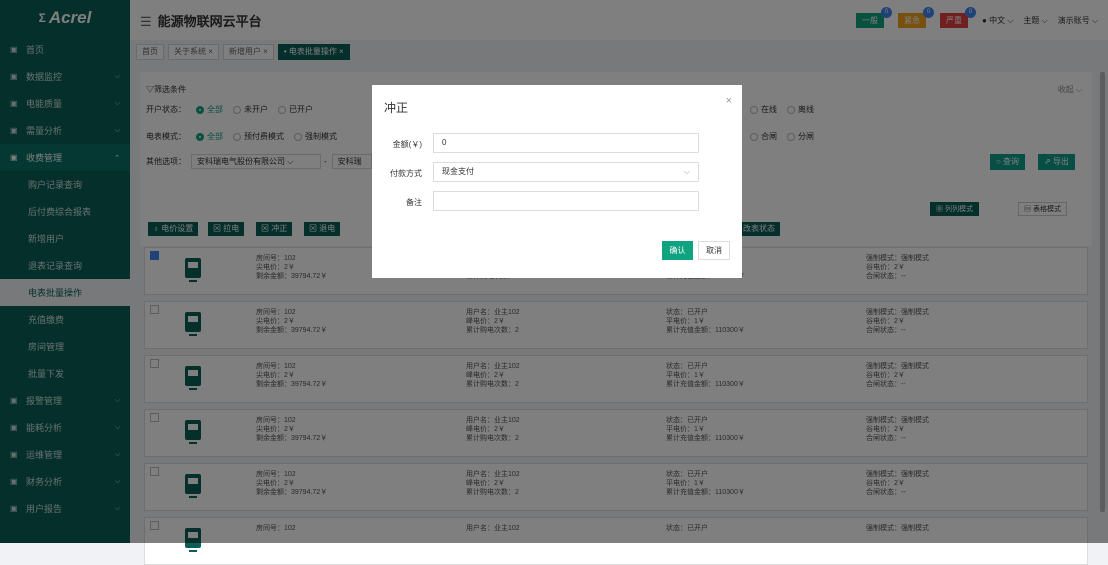 The height and width of the screenshot is (565, 1108). Describe the element at coordinates (686, 171) in the screenshot. I see `chevron-down-icon: ⌵` at that location.